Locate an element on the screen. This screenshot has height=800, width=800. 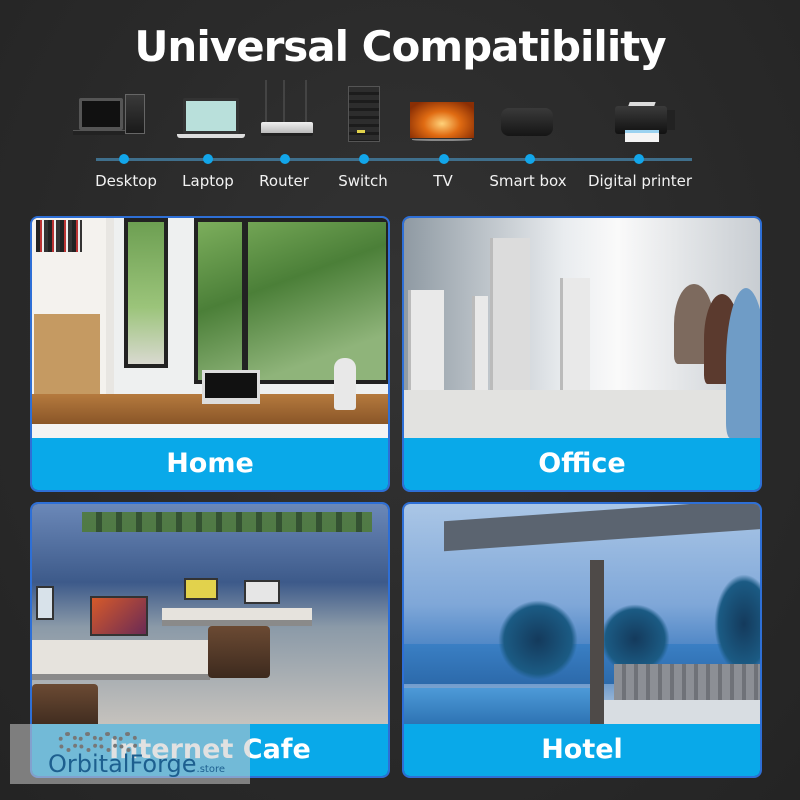
home-office-photo is located at coordinates (210, 329).